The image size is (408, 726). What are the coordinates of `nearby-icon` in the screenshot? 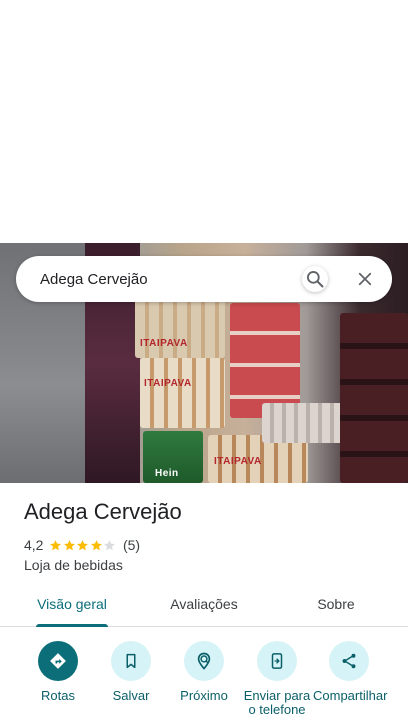 It's located at (204, 661).